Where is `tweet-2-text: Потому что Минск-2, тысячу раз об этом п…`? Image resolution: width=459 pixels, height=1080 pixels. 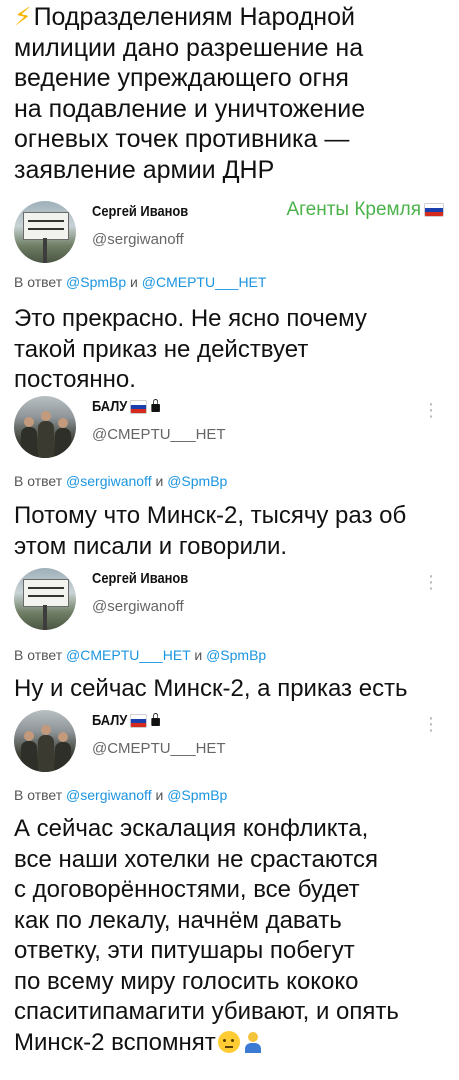
tweet-2-text: Потому что Минск-2, тысячу раз об этом п… is located at coordinates (210, 531).